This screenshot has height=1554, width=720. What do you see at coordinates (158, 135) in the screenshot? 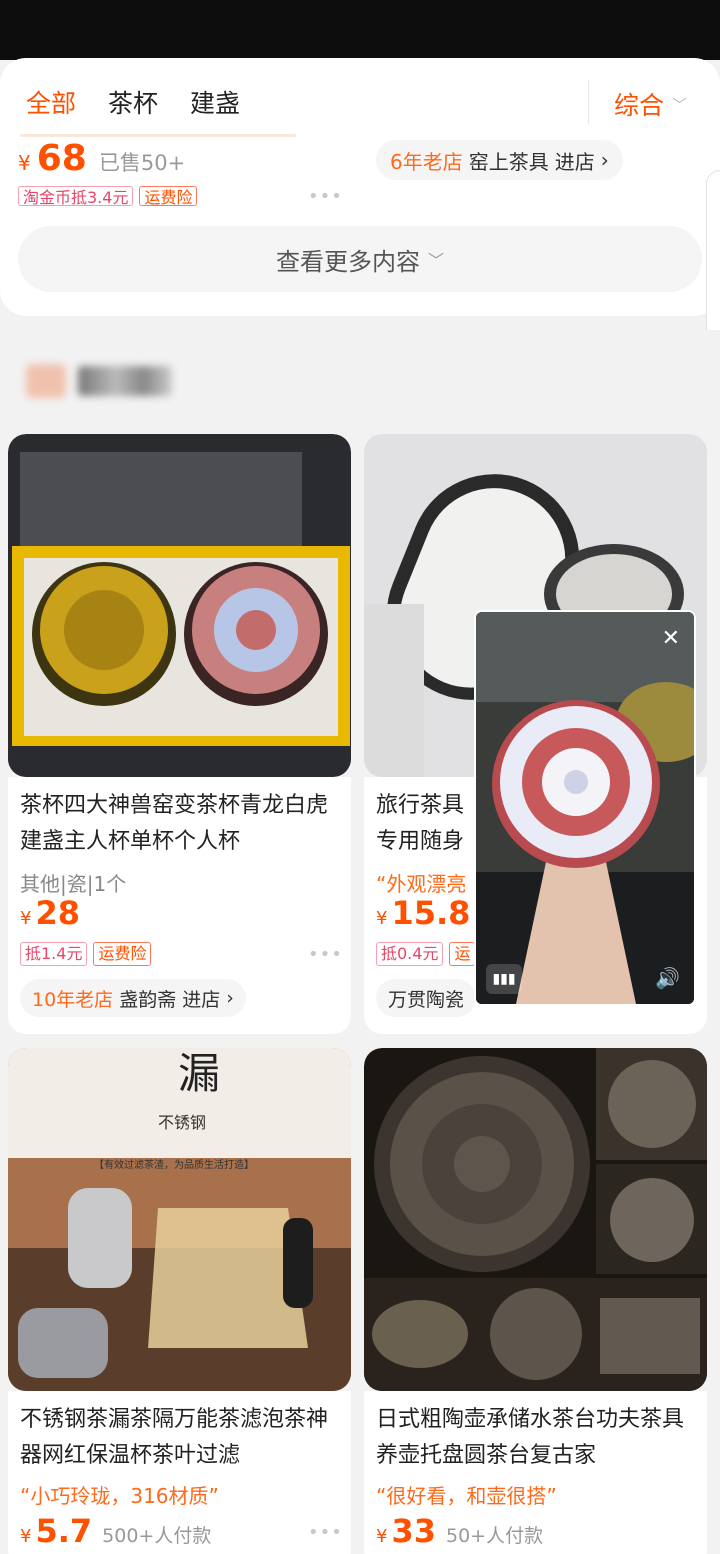
I see `tab-underline` at bounding box center [158, 135].